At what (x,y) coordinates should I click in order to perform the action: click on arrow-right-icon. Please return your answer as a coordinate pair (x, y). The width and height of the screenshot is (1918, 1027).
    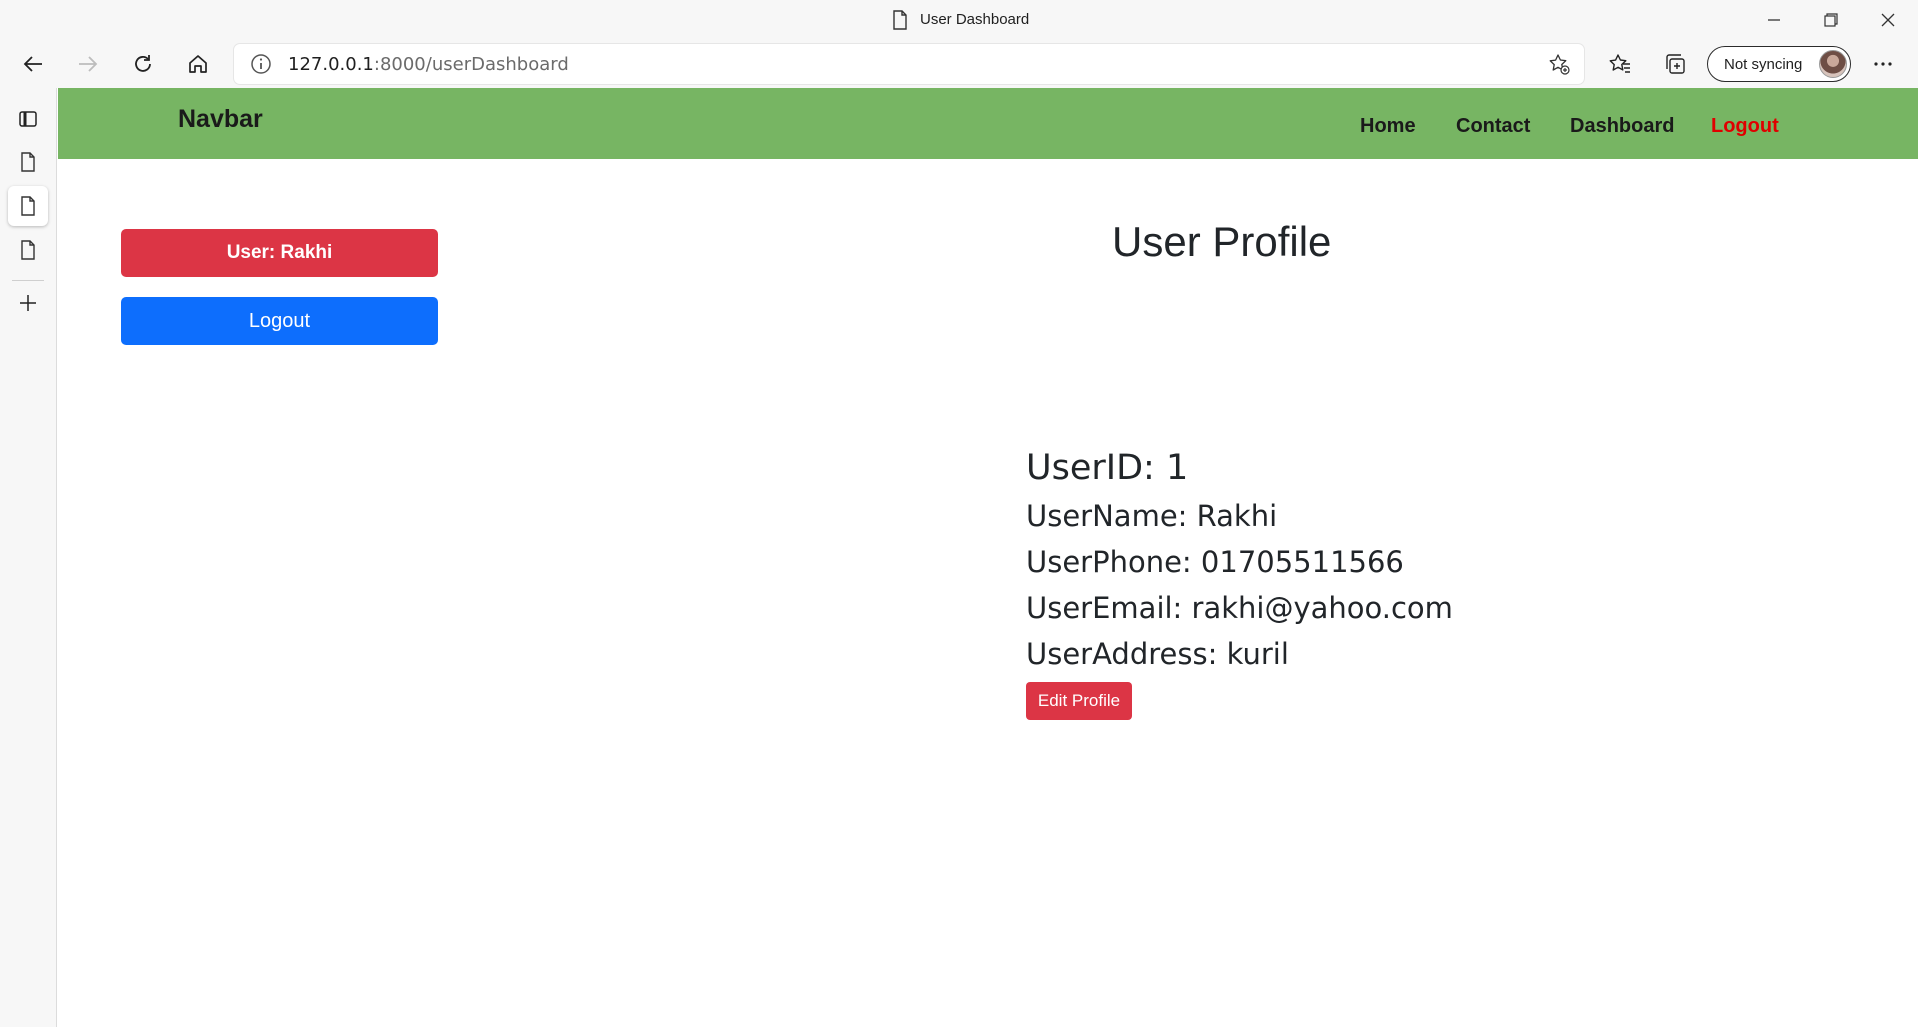
    Looking at the image, I should click on (88, 64).